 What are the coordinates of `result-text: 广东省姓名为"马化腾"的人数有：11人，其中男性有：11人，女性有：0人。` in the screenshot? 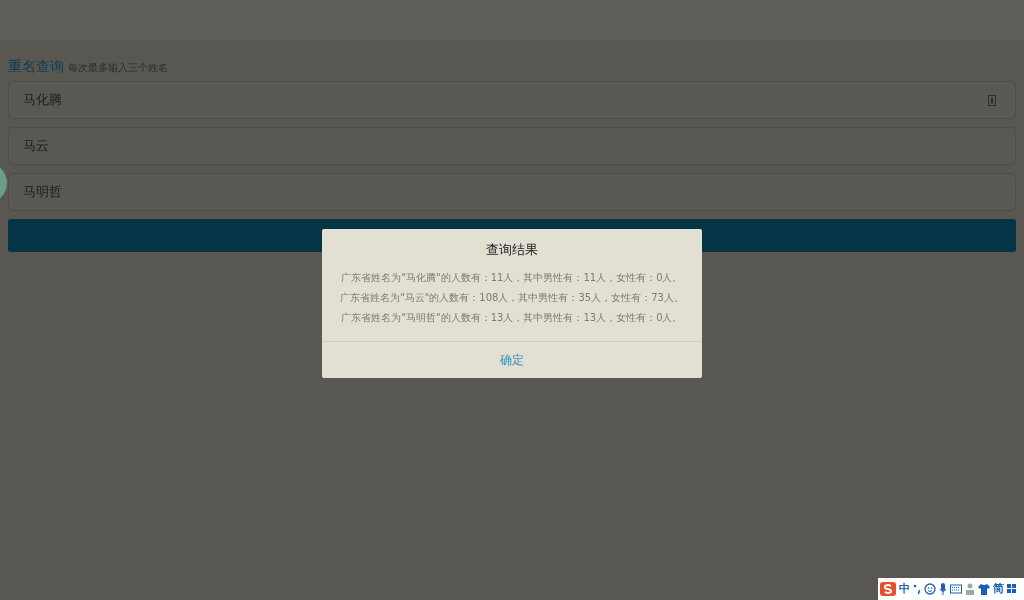 It's located at (512, 277).